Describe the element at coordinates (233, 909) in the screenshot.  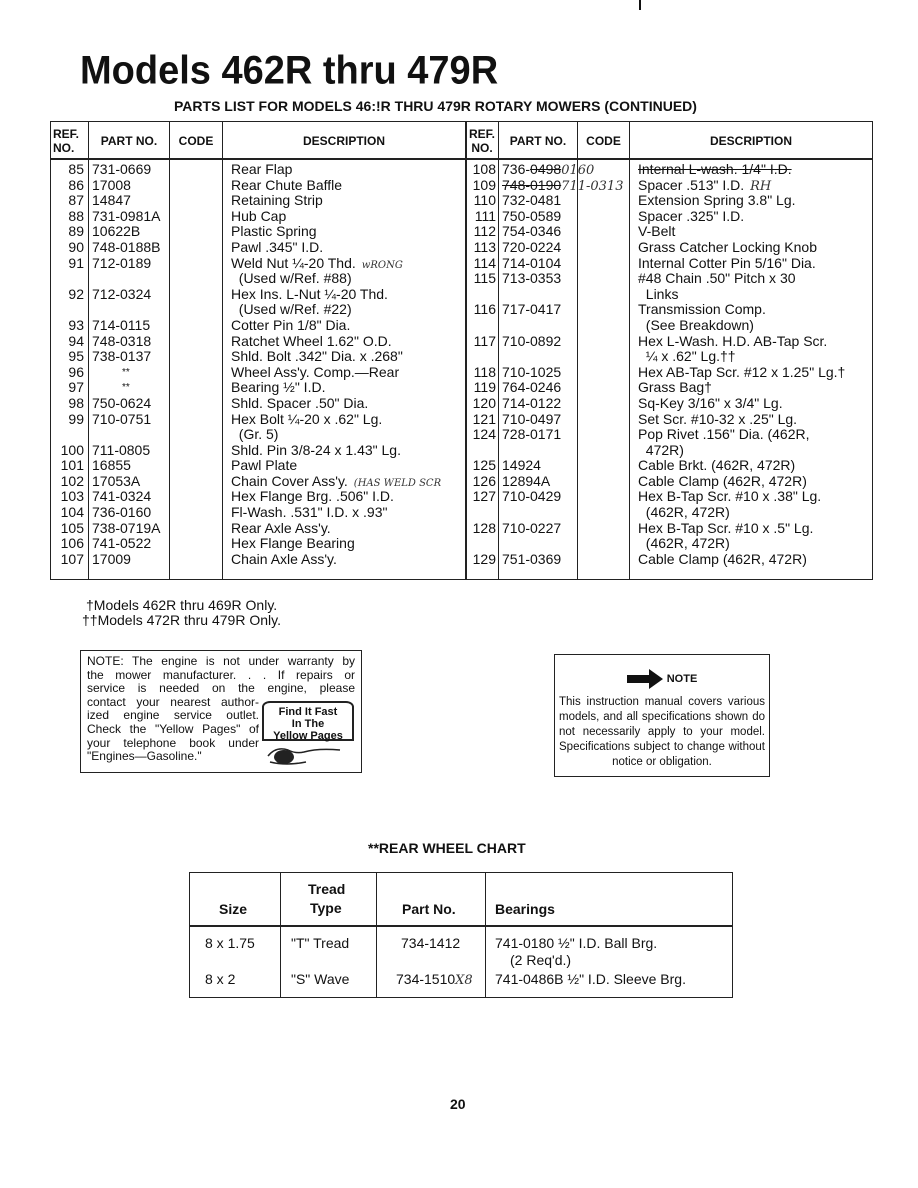
I see `header-size: Size` at that location.